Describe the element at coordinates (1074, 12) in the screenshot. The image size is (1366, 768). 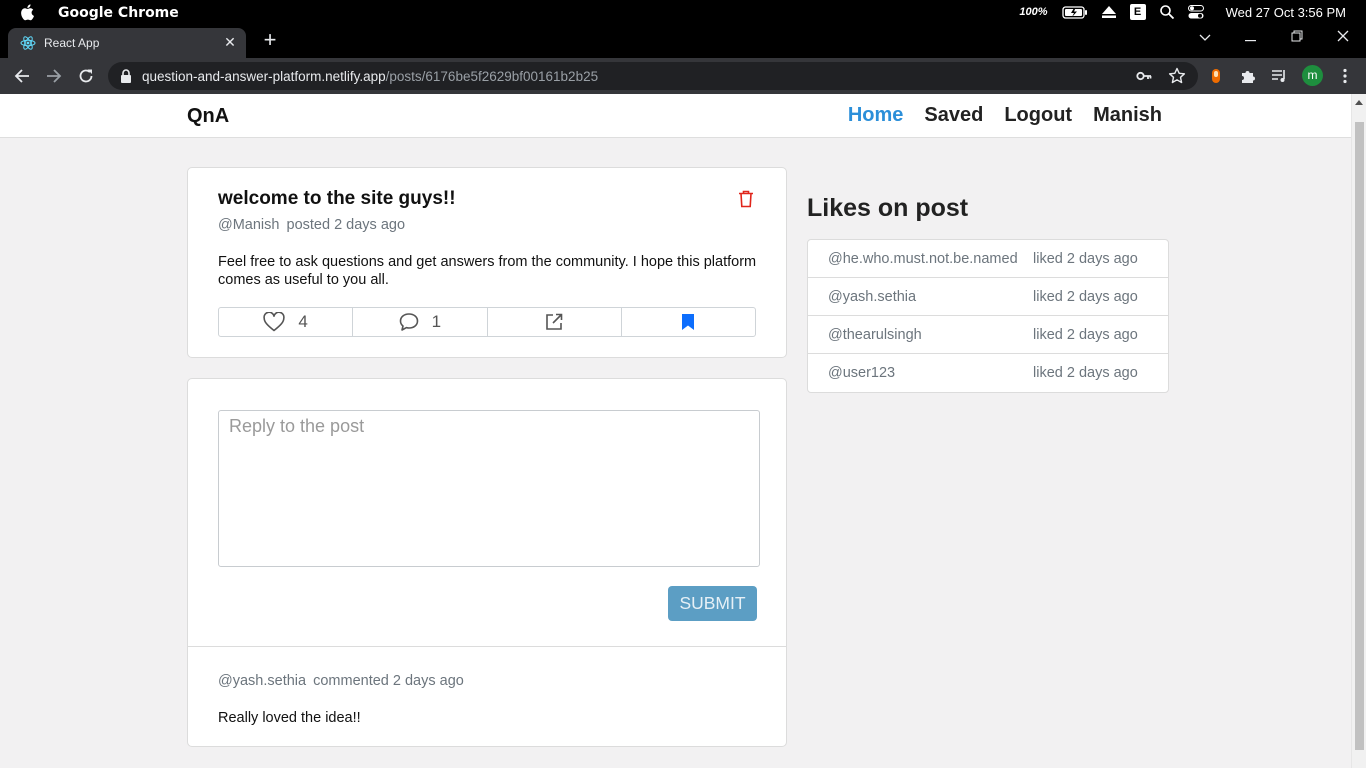
I see `battery-icon` at that location.